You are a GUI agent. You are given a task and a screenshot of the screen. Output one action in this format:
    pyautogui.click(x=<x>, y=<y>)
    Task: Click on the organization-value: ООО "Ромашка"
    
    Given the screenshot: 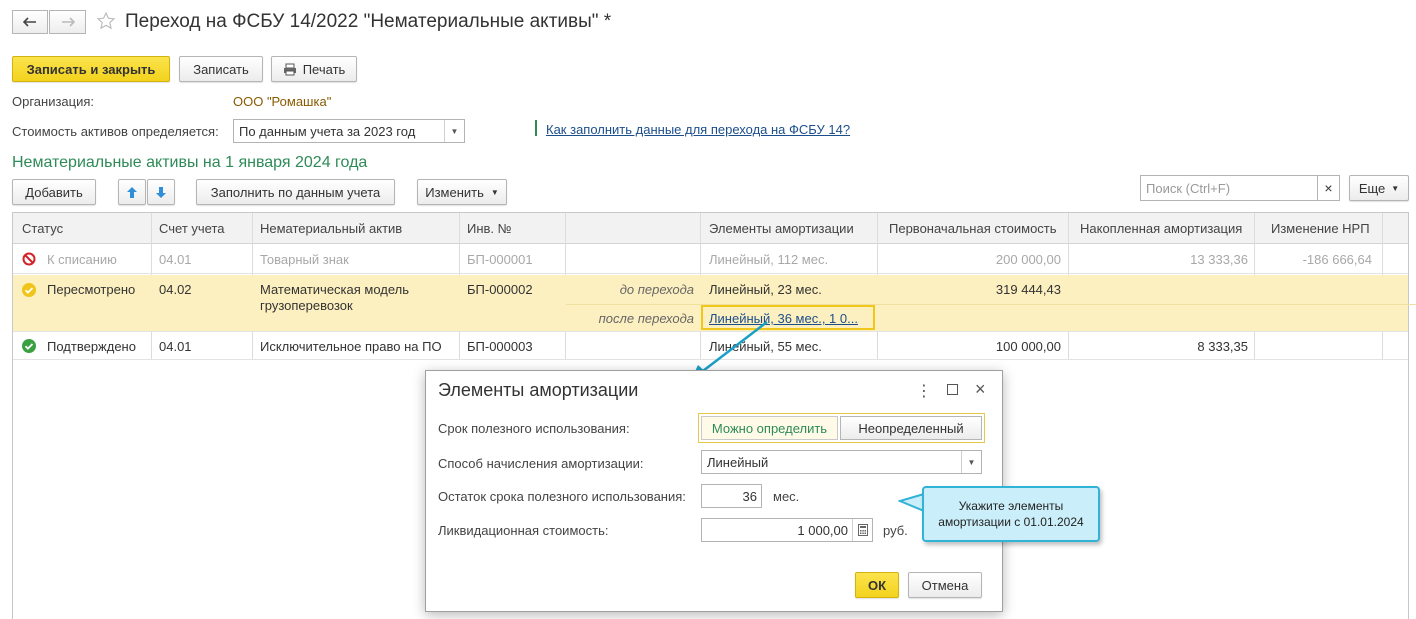 What is the action you would take?
    pyautogui.click(x=282, y=101)
    